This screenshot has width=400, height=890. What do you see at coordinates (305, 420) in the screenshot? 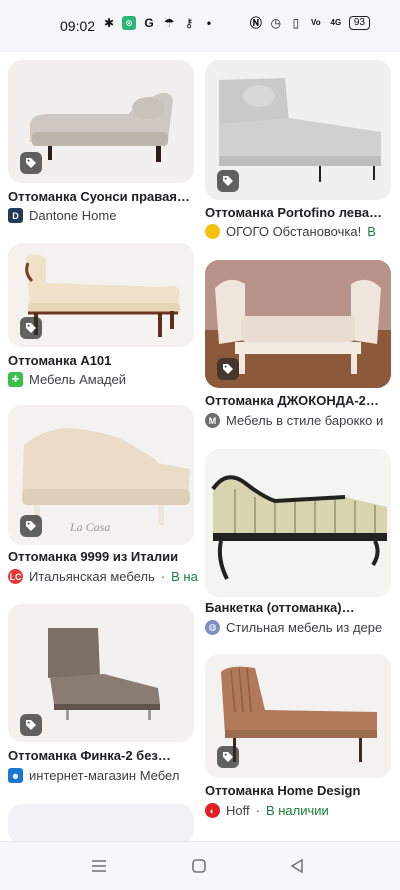
I see `source-name: Мебель в стиле барокко и` at bounding box center [305, 420].